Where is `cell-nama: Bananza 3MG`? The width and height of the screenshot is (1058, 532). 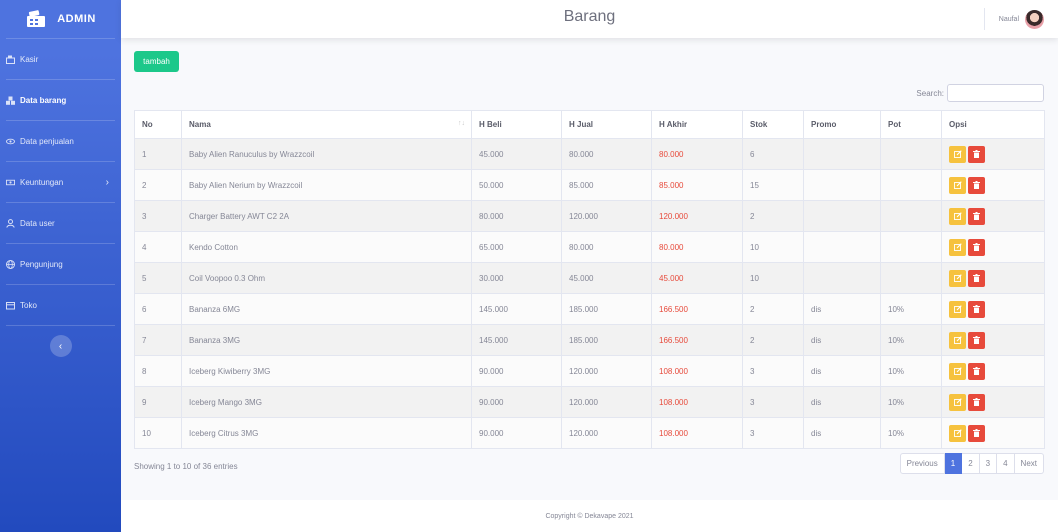 cell-nama: Bananza 3MG is located at coordinates (326, 340).